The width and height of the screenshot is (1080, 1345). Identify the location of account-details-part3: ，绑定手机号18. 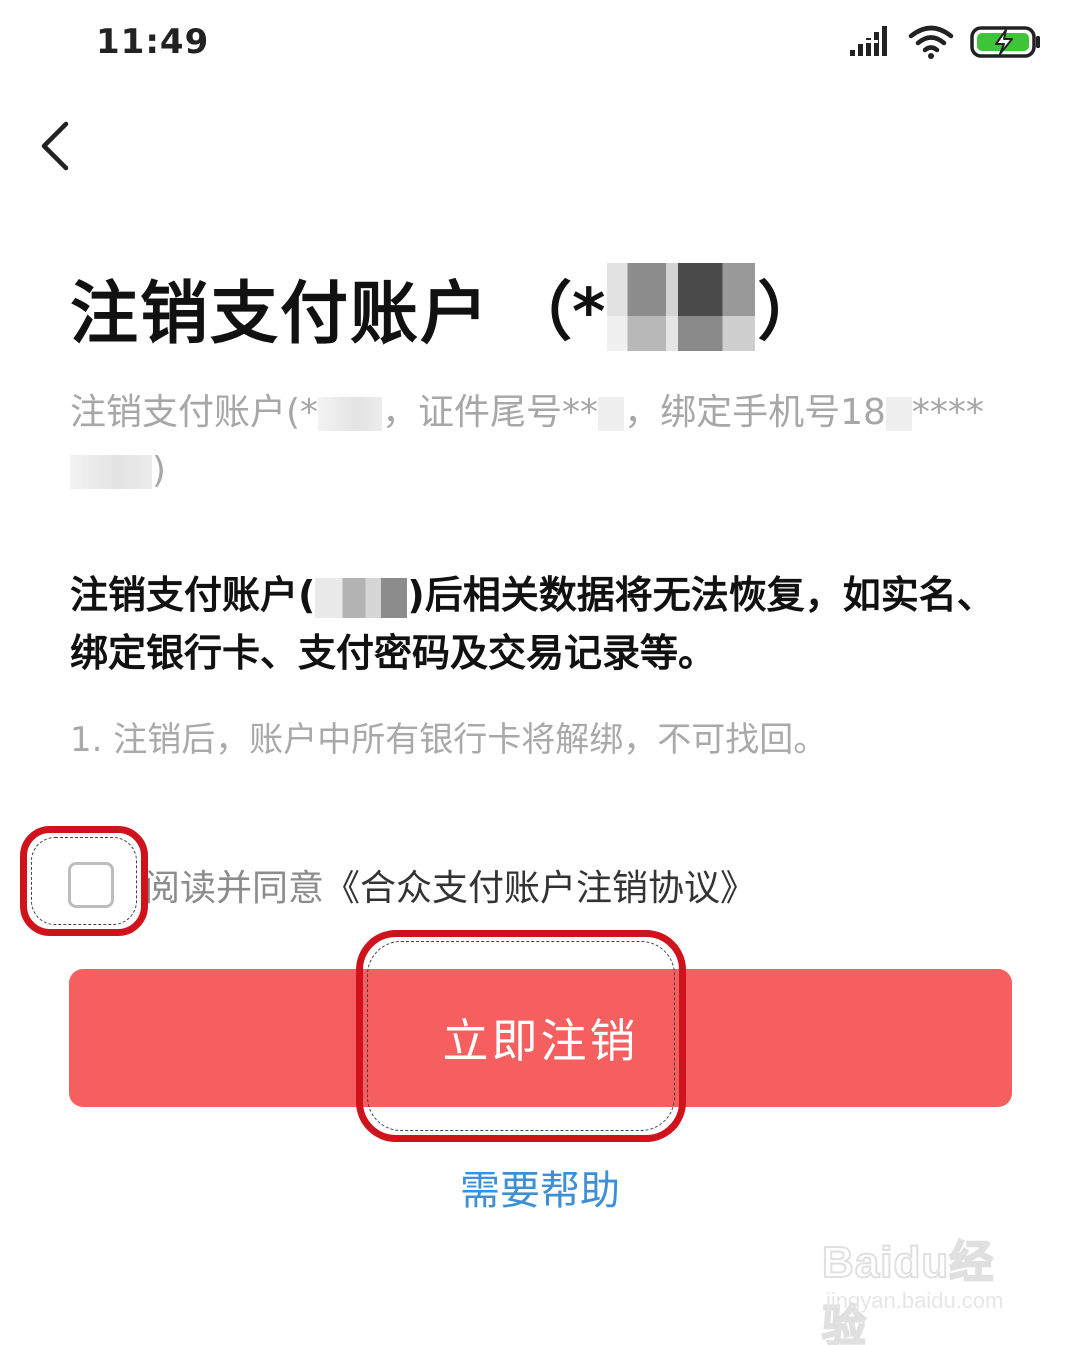
(755, 412).